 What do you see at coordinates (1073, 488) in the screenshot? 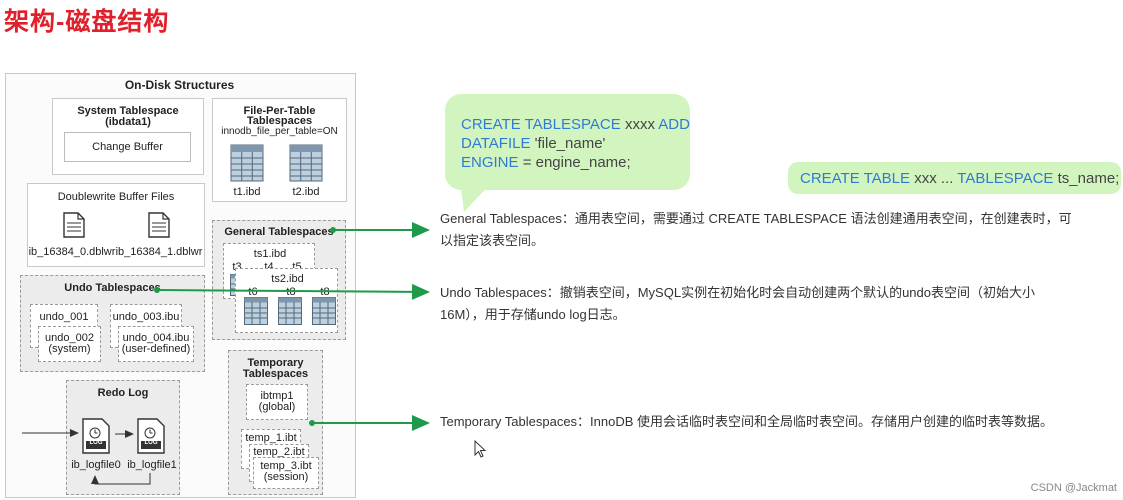
I see `watermark: CSDN @Jackmat` at bounding box center [1073, 488].